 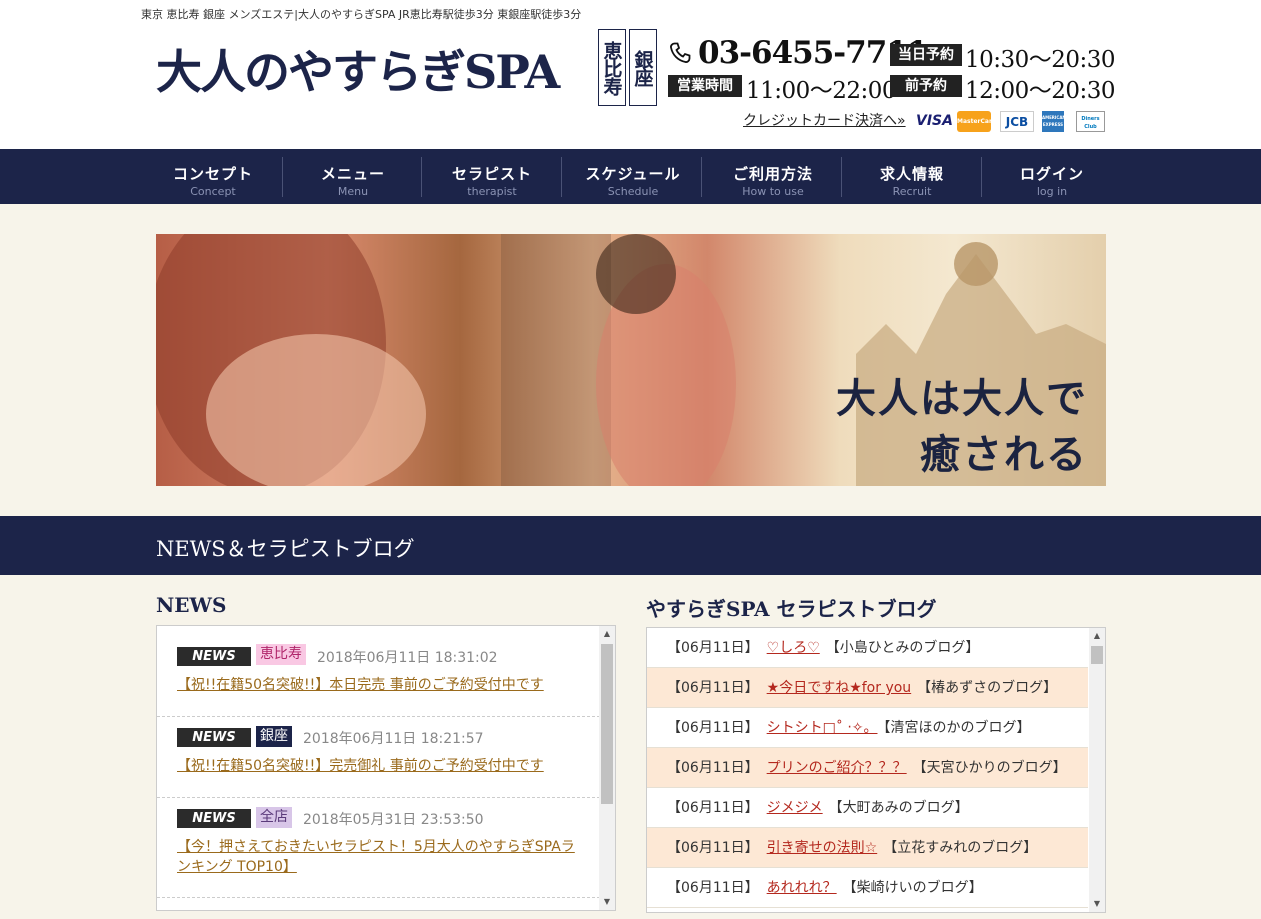 I want to click on blog-title-link: ★今日ですね★for you, so click(x=839, y=688).